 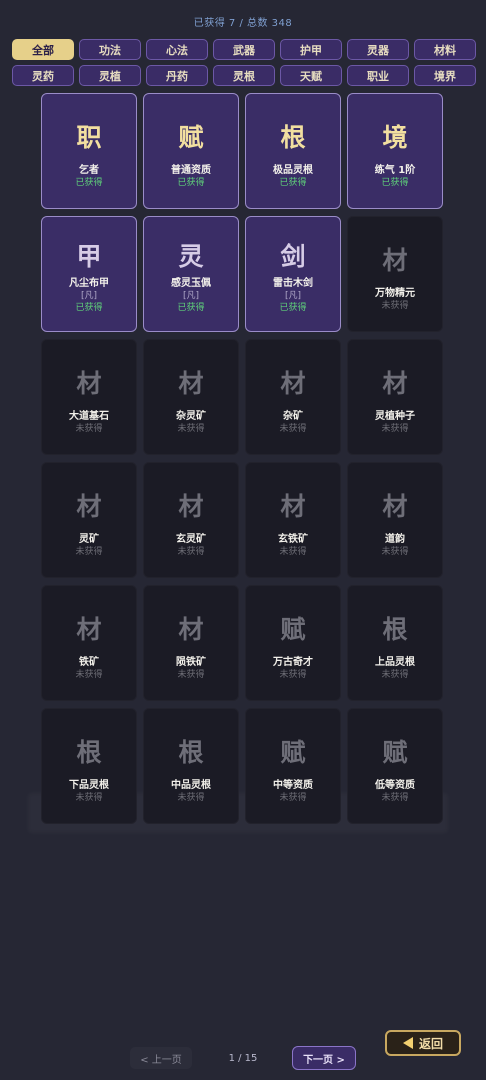 I want to click on card-name: 低等资质, so click(x=395, y=785).